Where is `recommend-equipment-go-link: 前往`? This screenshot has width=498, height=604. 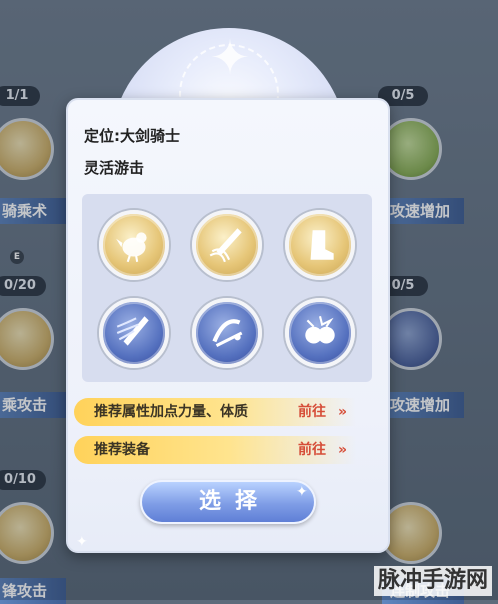 recommend-equipment-go-link: 前往 is located at coordinates (312, 450).